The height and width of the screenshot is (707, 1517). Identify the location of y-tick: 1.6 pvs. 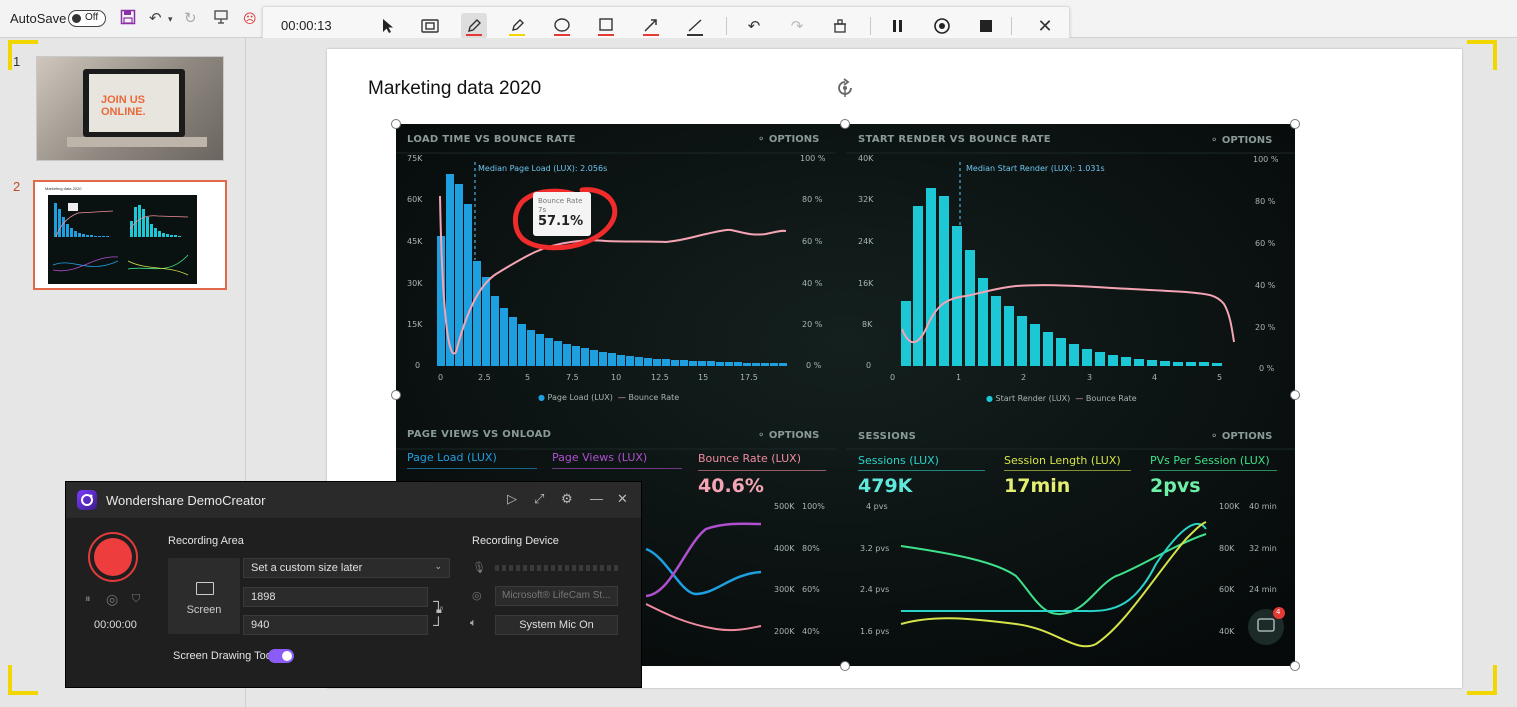
(875, 631).